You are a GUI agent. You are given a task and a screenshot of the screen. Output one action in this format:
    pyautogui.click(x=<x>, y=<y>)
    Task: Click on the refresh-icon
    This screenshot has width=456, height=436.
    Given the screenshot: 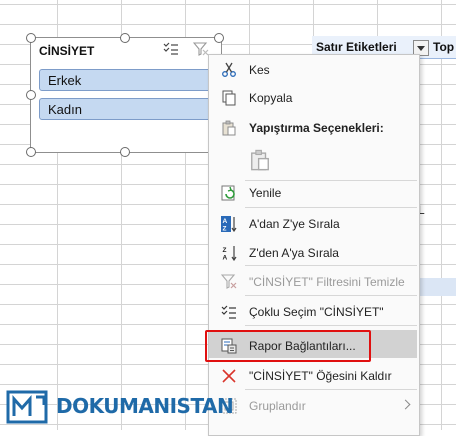 What is the action you would take?
    pyautogui.click(x=228, y=193)
    